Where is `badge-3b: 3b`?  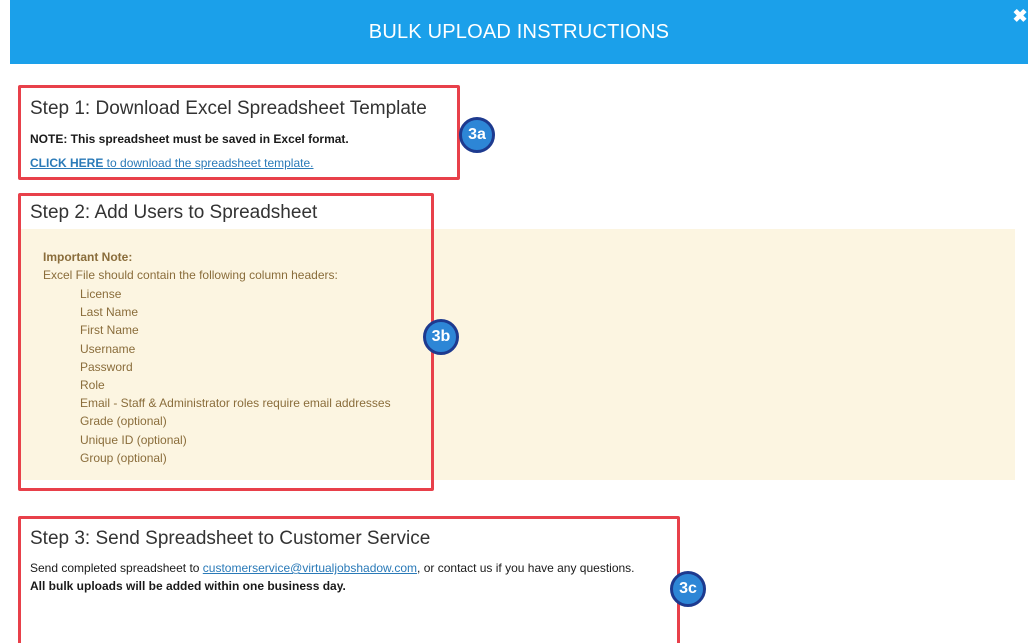
badge-3b: 3b is located at coordinates (441, 337).